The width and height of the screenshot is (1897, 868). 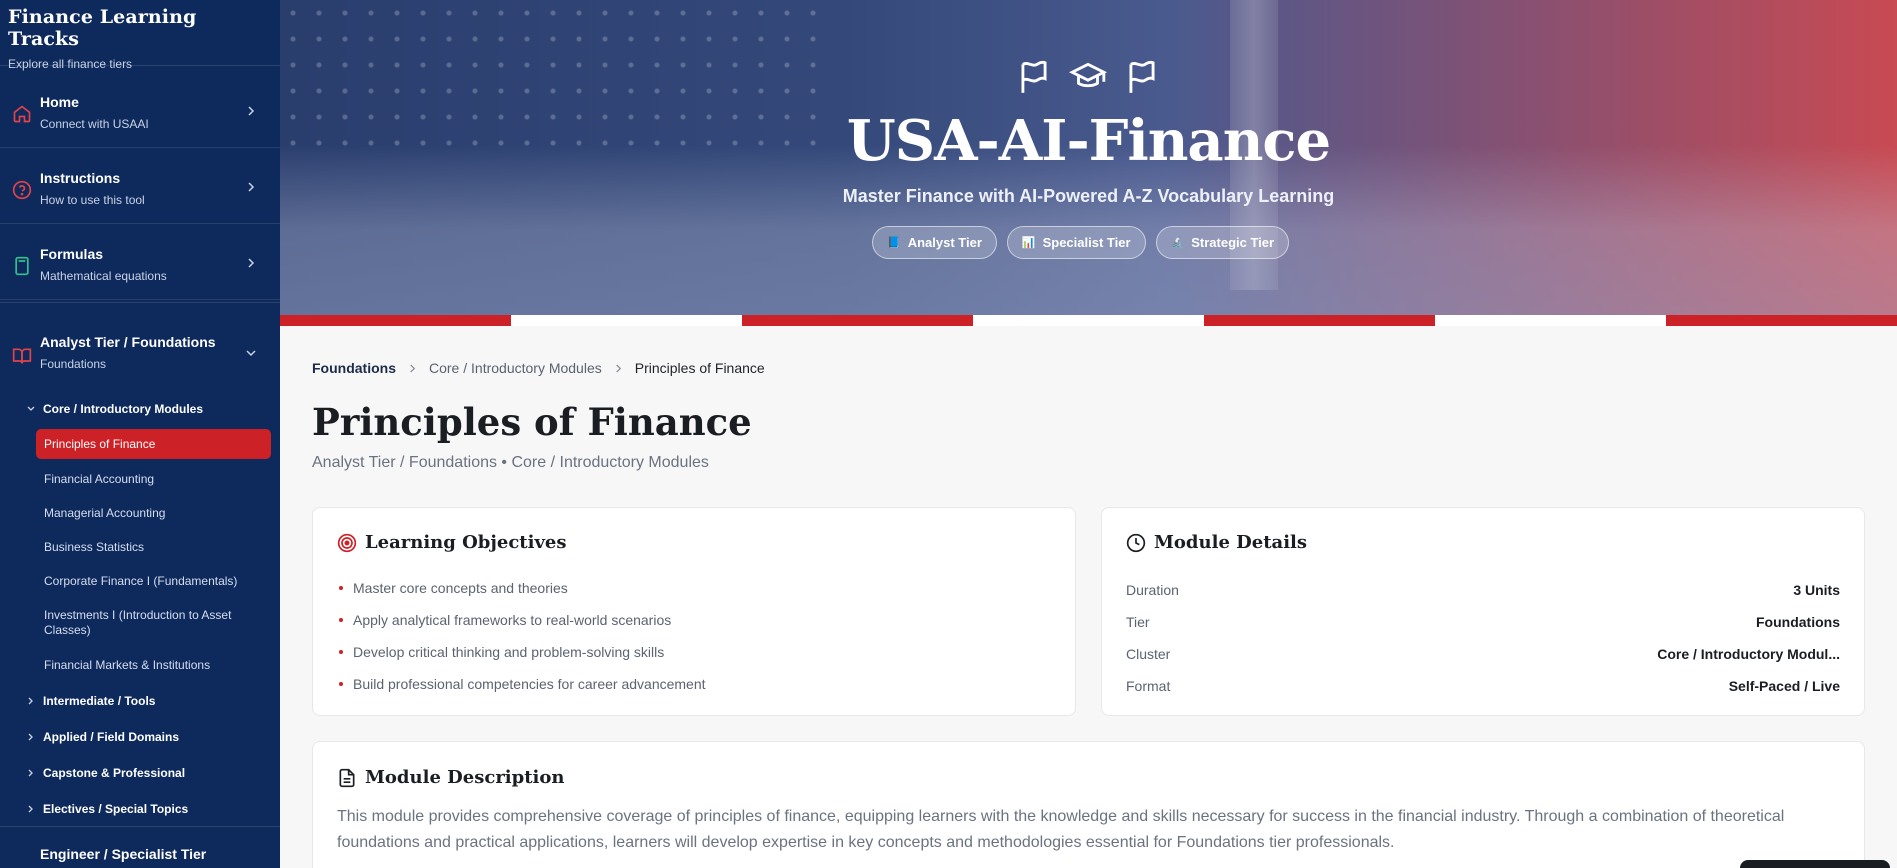 I want to click on tier-pill-specialist: 📊 Specialist Tier, so click(x=1076, y=242).